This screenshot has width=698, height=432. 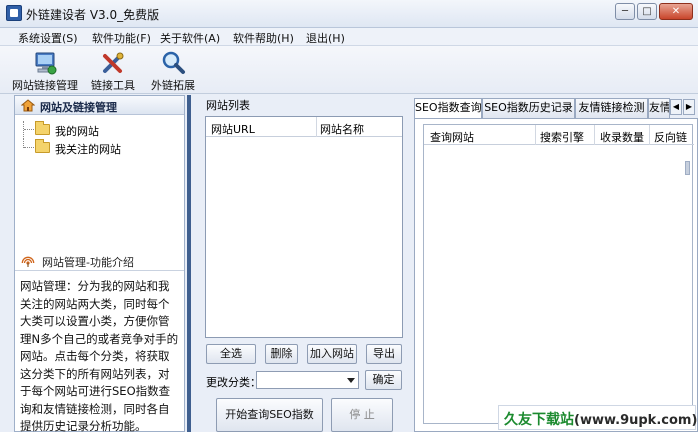 I want to click on tab-seo-query: SEO指数查询, so click(x=448, y=108).